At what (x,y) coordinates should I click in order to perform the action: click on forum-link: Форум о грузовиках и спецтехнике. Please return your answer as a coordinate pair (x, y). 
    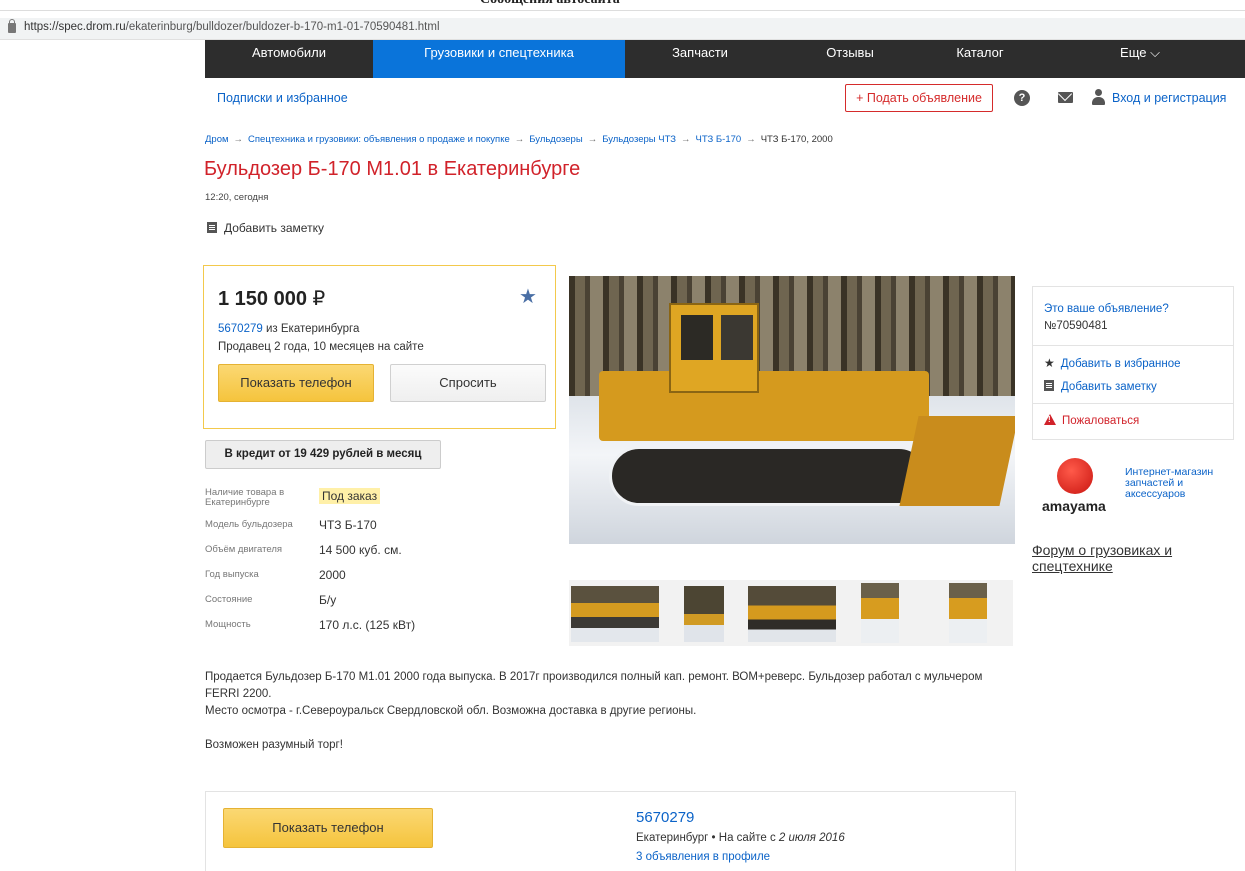
    Looking at the image, I should click on (1132, 558).